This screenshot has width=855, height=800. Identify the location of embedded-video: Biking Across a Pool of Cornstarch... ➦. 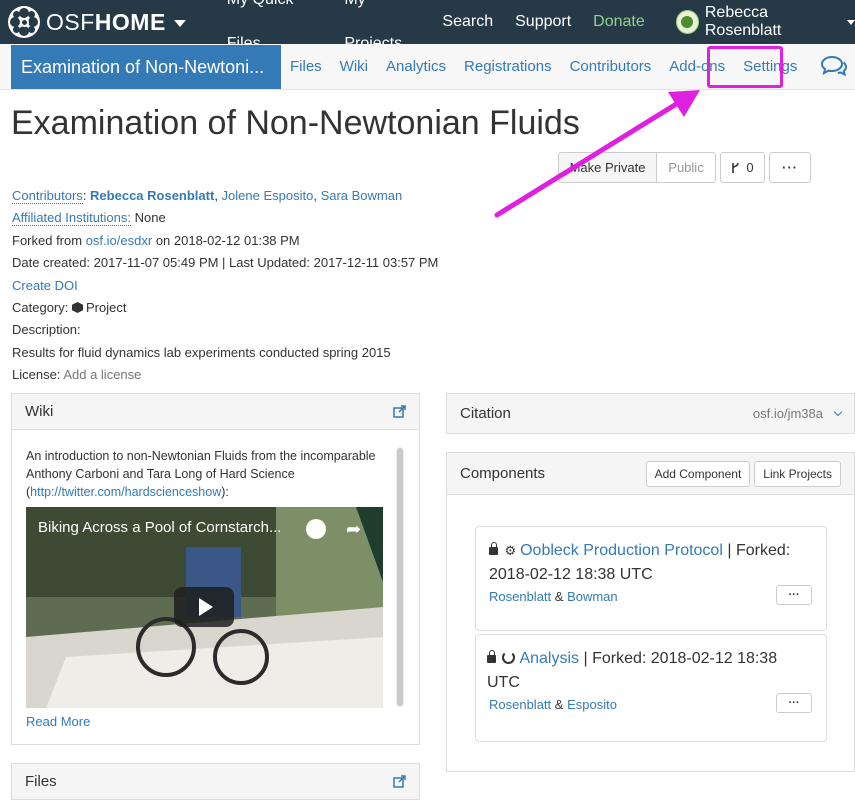
(204, 607).